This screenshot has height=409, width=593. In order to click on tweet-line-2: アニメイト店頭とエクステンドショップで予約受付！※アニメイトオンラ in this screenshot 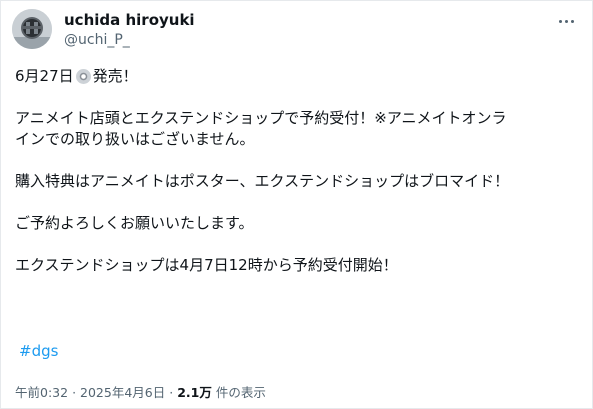, I will do `click(261, 118)`.